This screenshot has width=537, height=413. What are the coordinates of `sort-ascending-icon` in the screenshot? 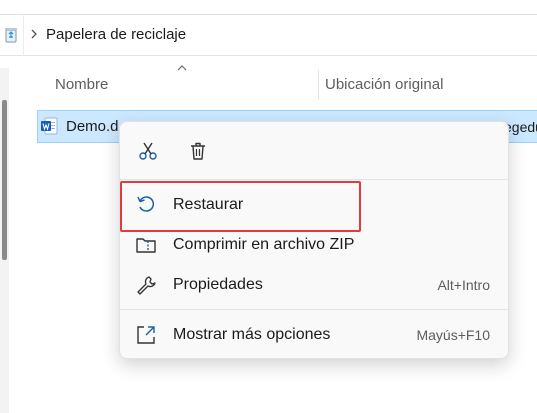 It's located at (182, 68).